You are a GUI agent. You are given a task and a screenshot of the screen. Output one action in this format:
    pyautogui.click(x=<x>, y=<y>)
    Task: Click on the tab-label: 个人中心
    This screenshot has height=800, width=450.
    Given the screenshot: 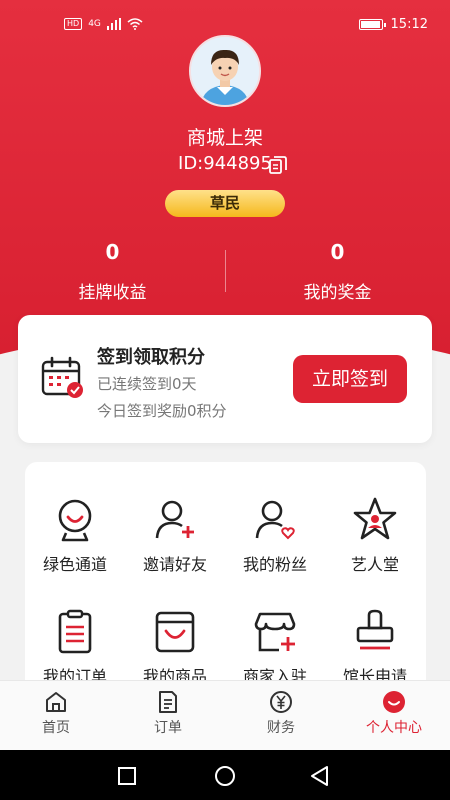 What is the action you would take?
    pyautogui.click(x=394, y=728)
    